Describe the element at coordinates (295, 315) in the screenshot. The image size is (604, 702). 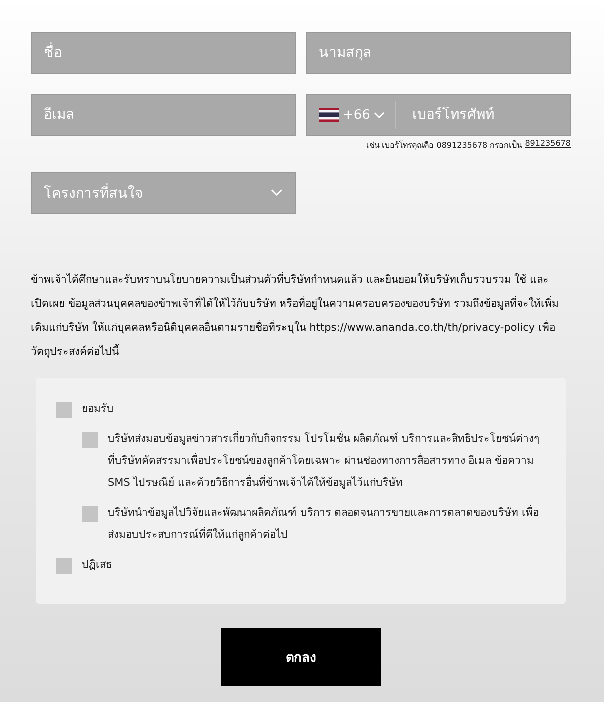
I see `consent-paragraph: ข้าพเจ้าได้ศึกษาและรับทราบนโยบายความเป็นส่วนตัวที่บริษัทกำหนดแล้ว และยินยอมให้บริษัทเก็บรวบรวม ใช้ และเปิดเผย ข้อมูลส่วนบุคคลของข้าพเจ้าที่ได้ให้ไว้กับบริษัท หรือที่อยู่ในความครอบครองของบริษัท รวมถึงข้อมูลที่จะให้เพิ่มเติมแก่บริษัท ให้แก่บุคคลหรือนิติบุคคลอื่นตามรายชื่อที่ระบุใน https://www.ananda.co.th/th/privacy-policy เพื่อวัตถุประสงค์ต่อไปนี้` at that location.